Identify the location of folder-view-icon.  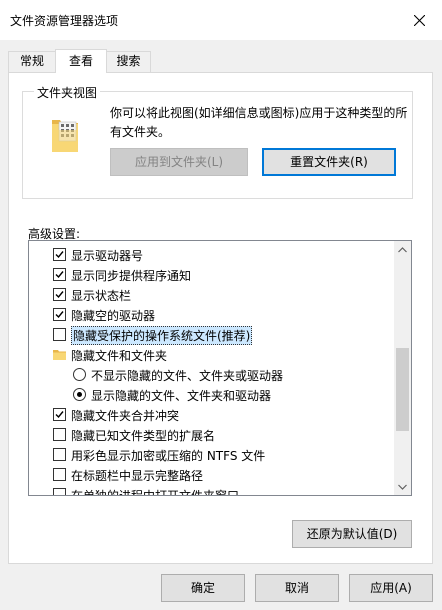
(65, 136).